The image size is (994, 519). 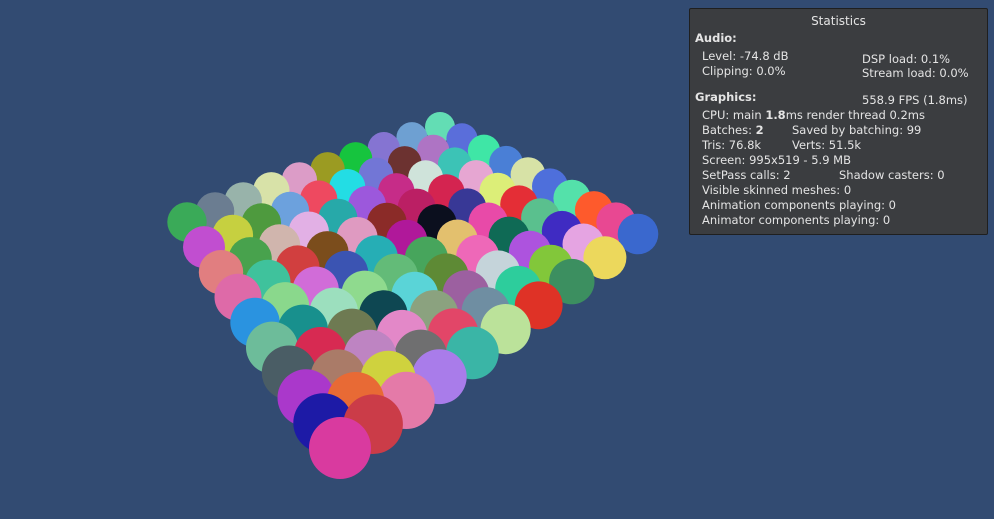 I want to click on graphics-fps: 558.9 FPS (1.8ms), so click(x=915, y=100).